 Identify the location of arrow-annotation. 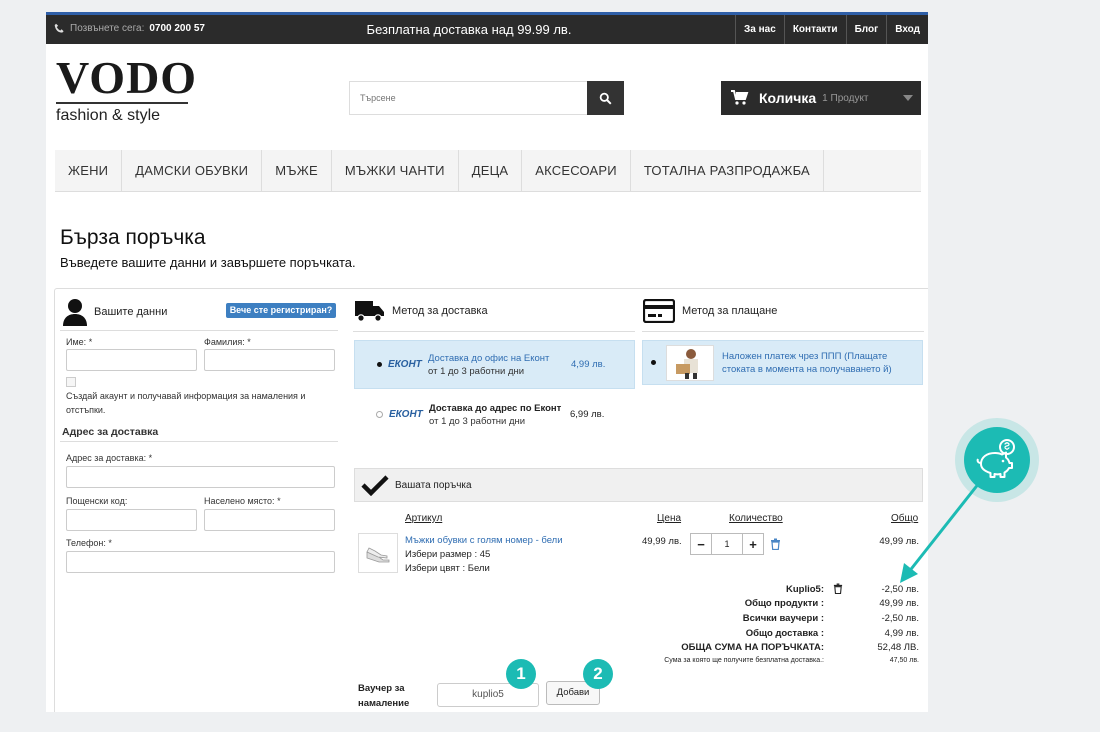
(942, 530).